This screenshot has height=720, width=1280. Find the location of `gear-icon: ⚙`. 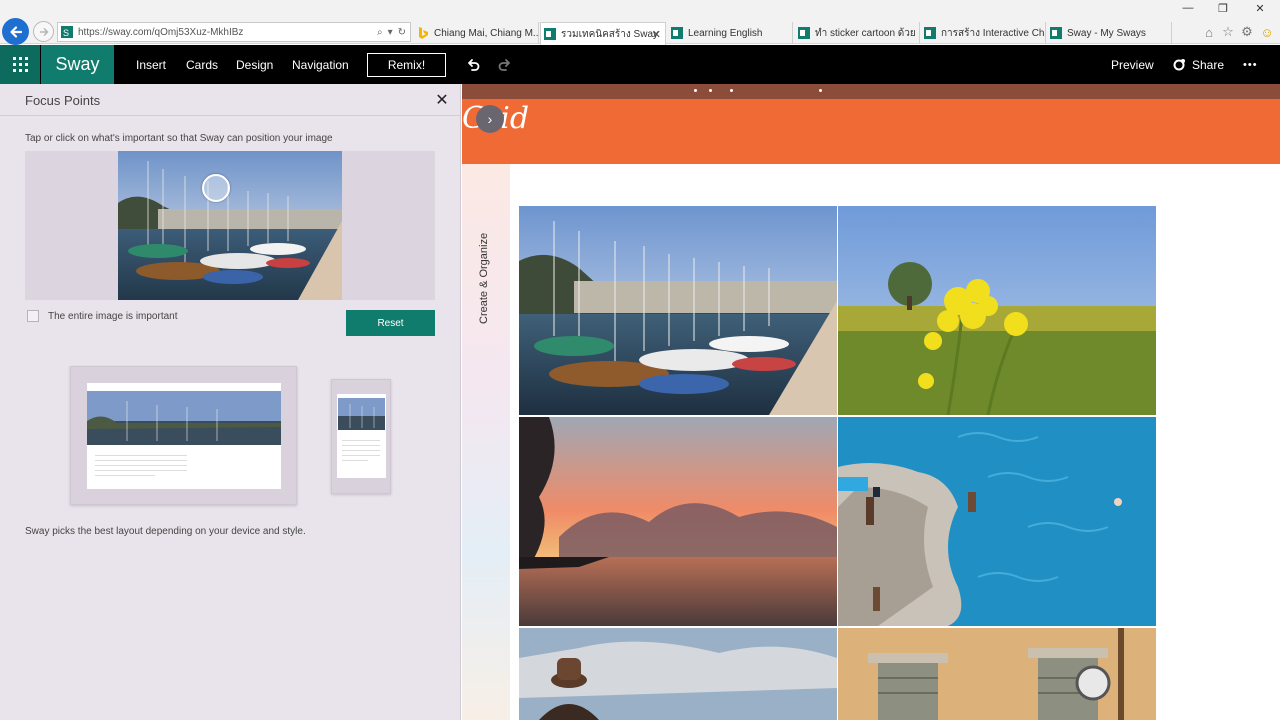

gear-icon: ⚙ is located at coordinates (1247, 32).